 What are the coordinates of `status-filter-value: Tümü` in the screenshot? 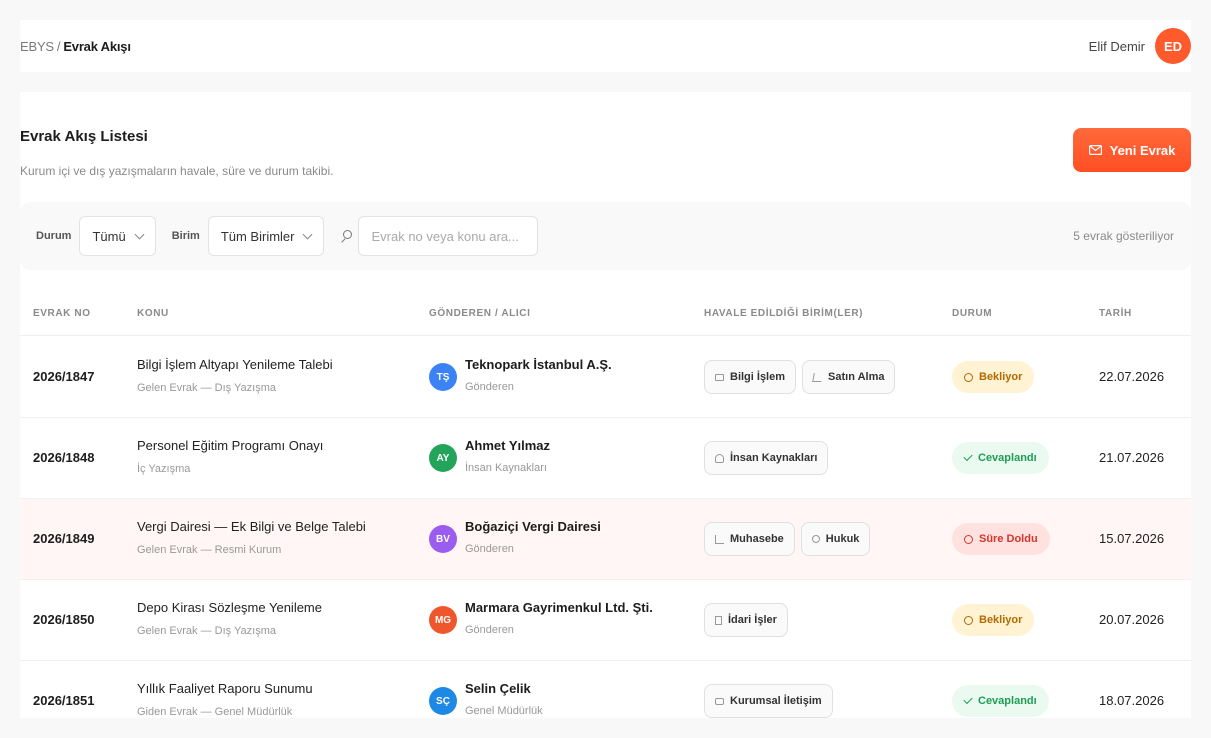 It's located at (109, 236).